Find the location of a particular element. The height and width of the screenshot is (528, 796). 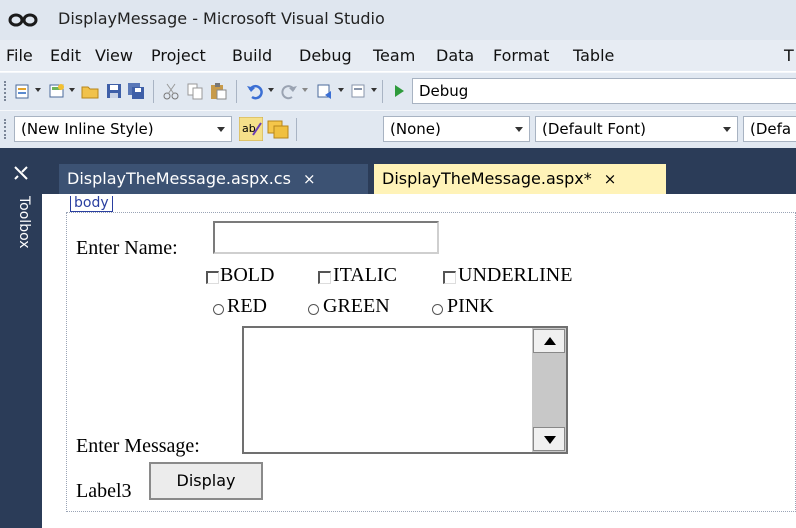

name-input is located at coordinates (326, 237).